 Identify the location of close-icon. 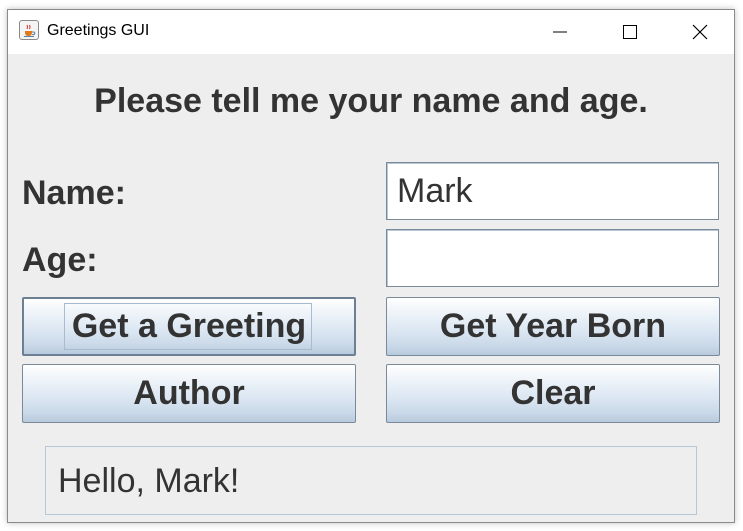
(700, 32).